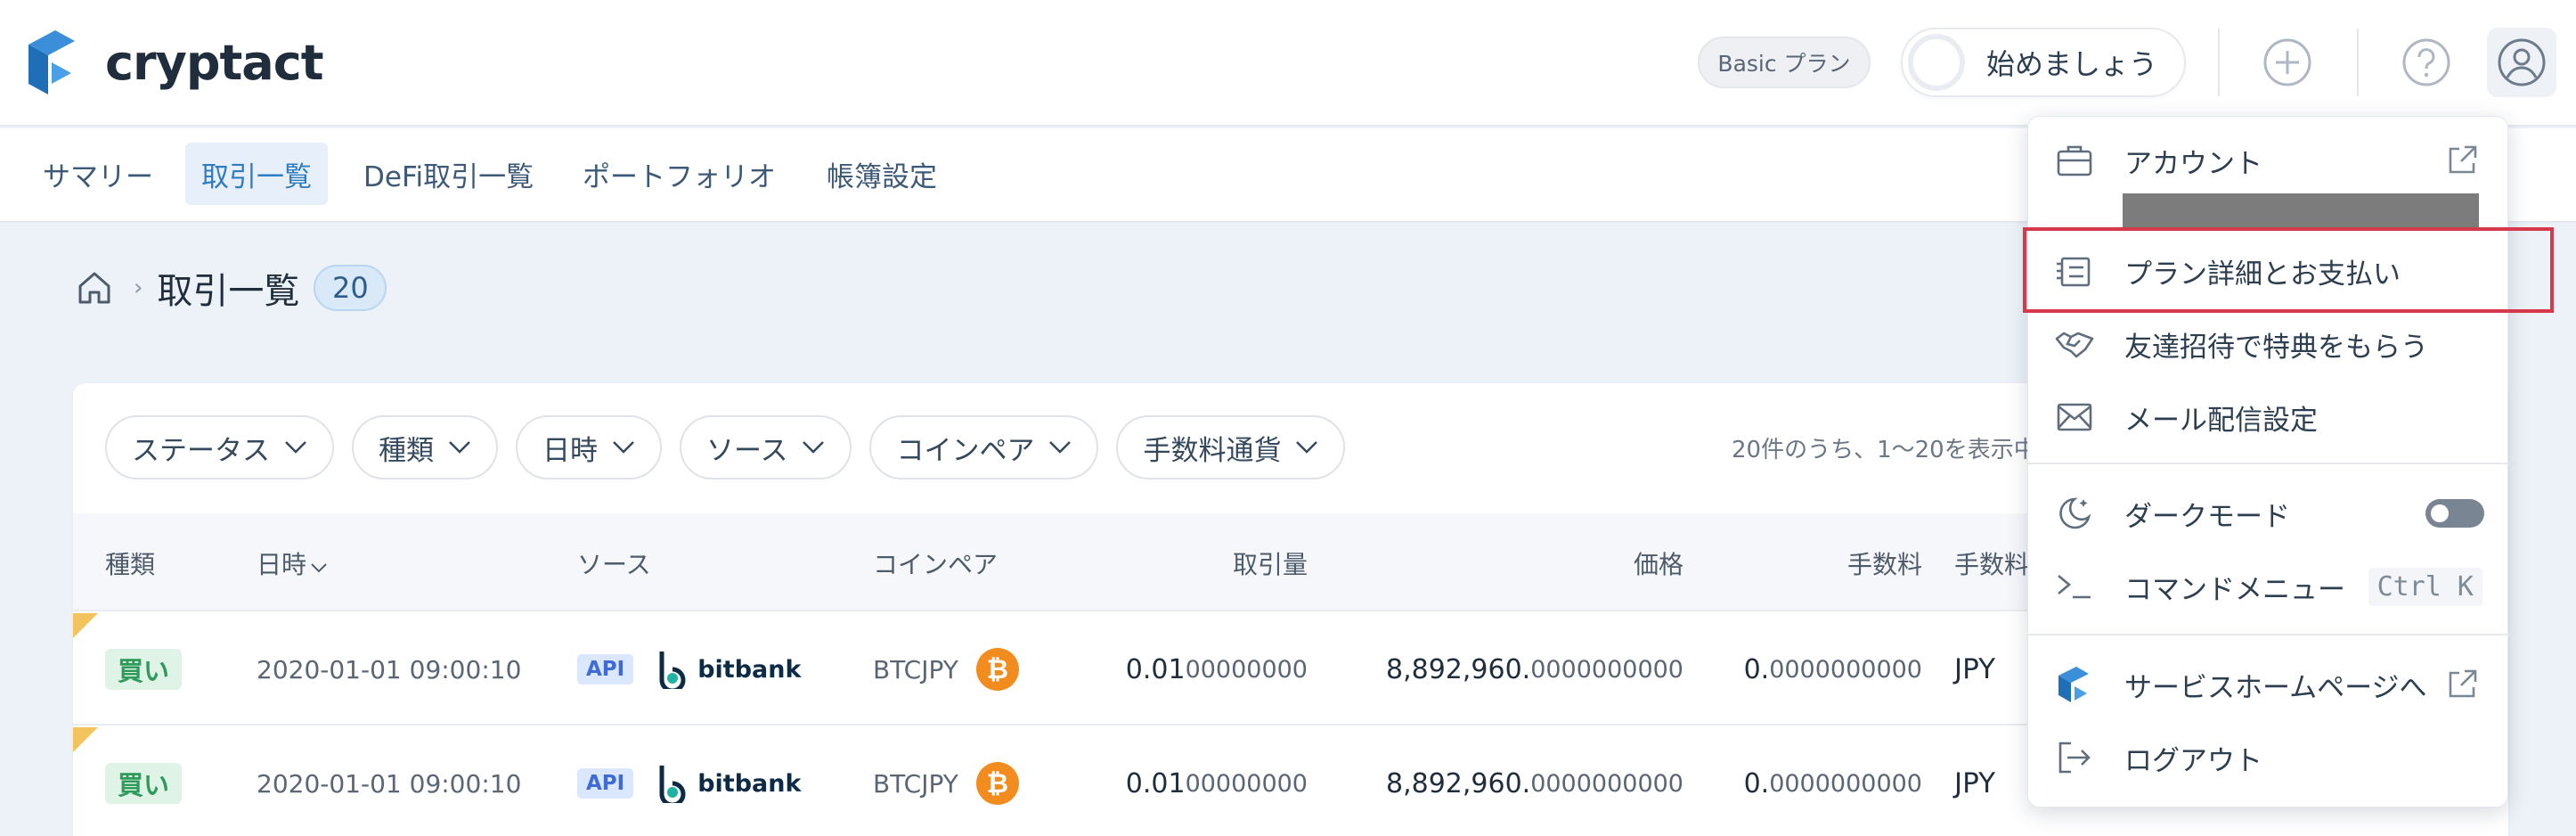  I want to click on menu-item-command-menu: コマンドメニュー Ctrl K, so click(2269, 586).